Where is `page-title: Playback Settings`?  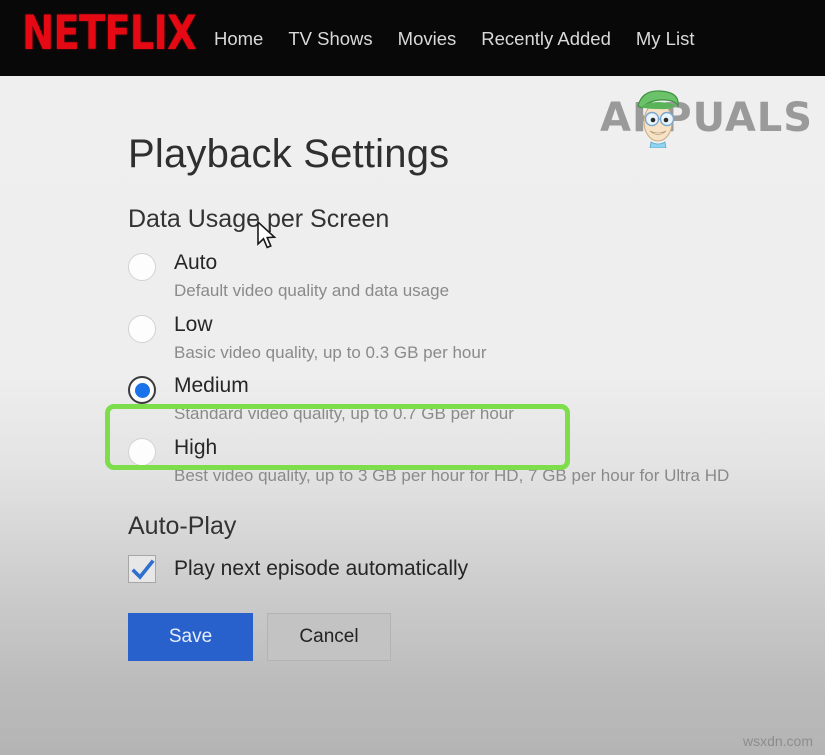
page-title: Playback Settings is located at coordinates (289, 154).